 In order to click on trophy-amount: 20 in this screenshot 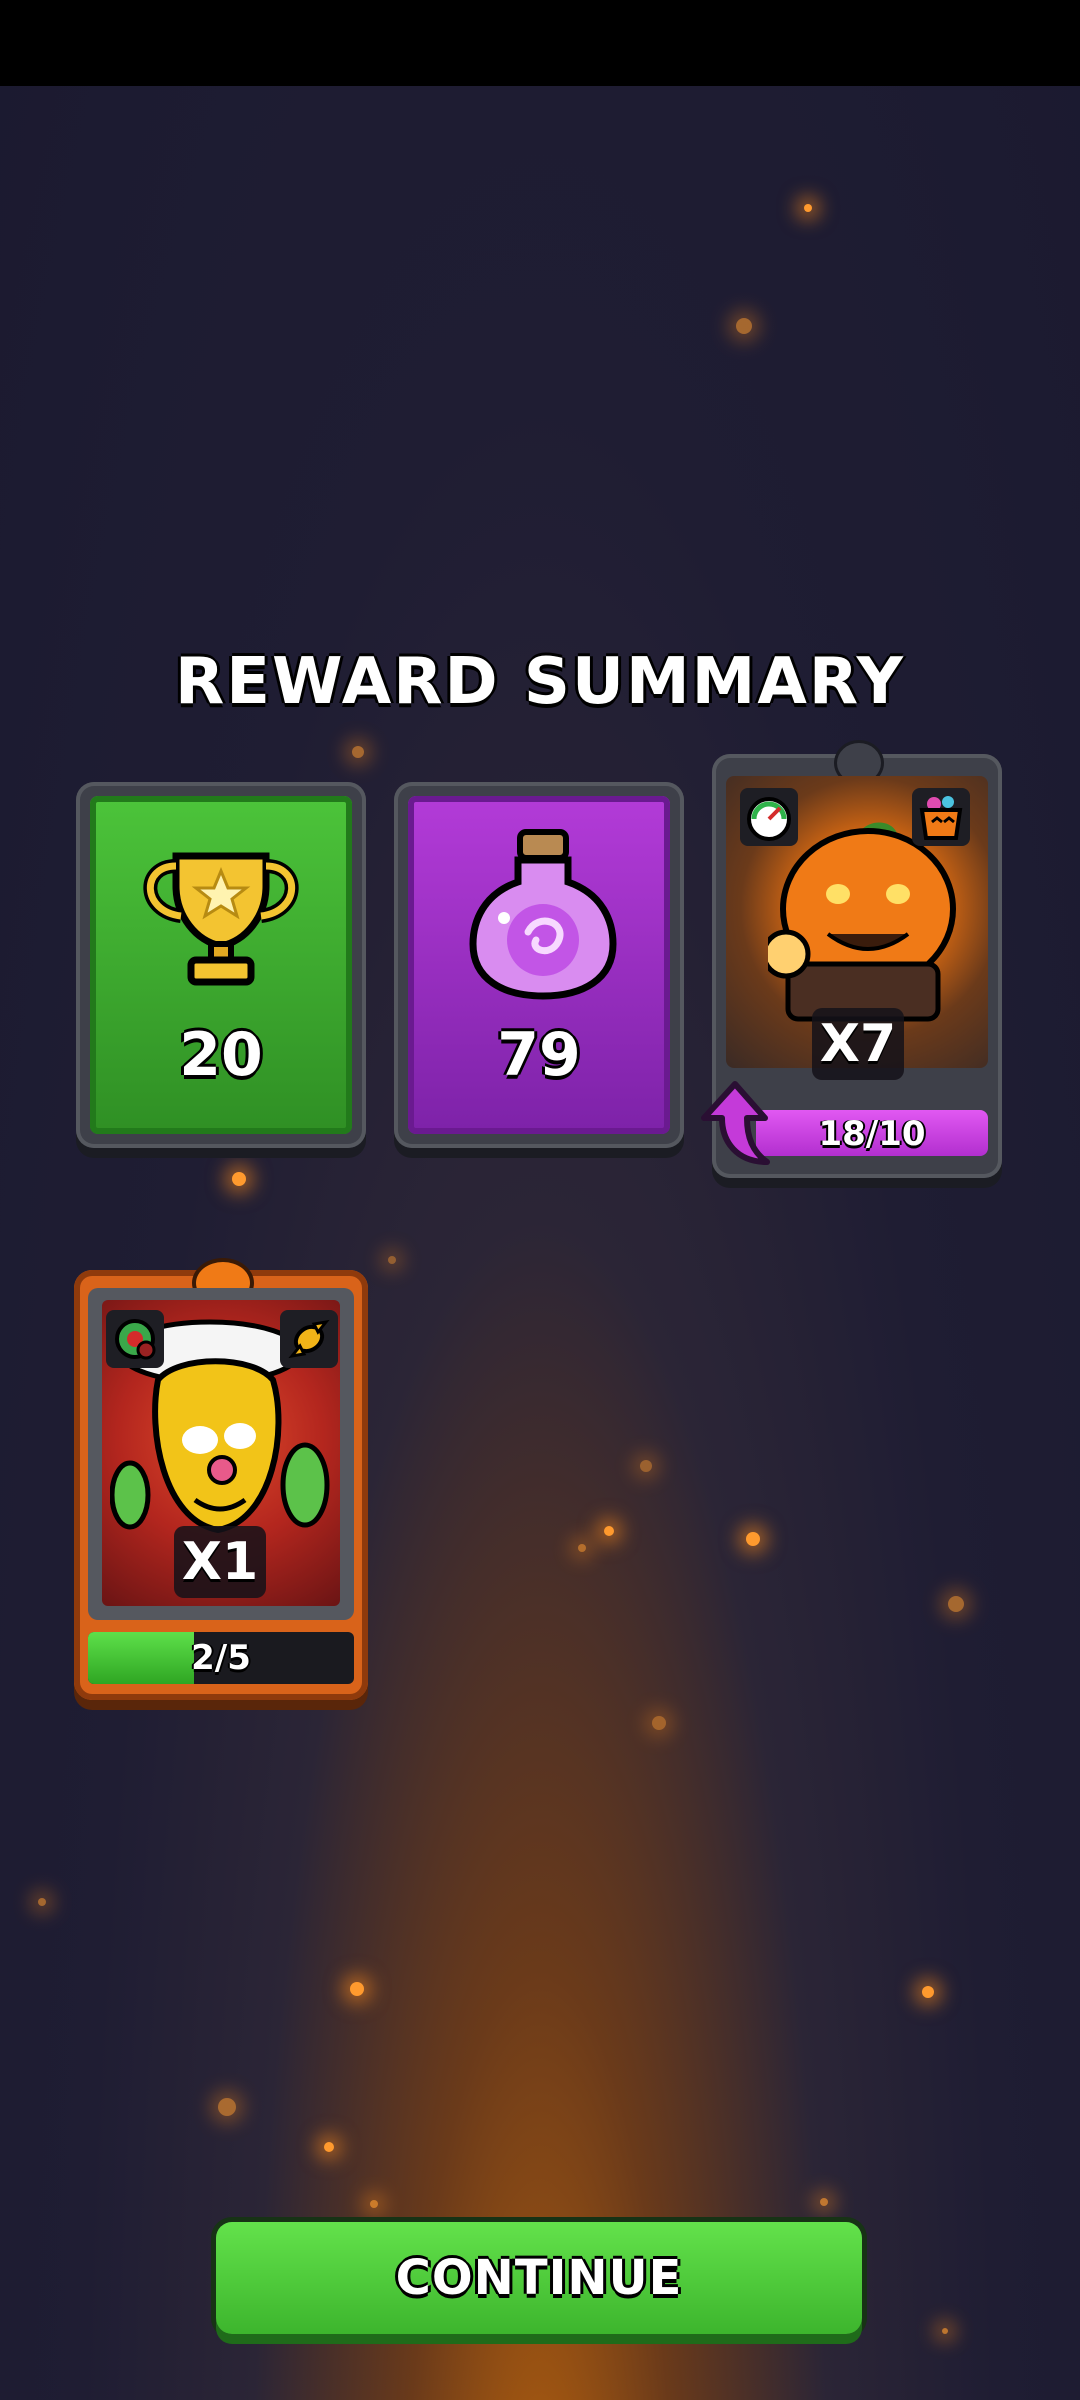, I will do `click(221, 1055)`.